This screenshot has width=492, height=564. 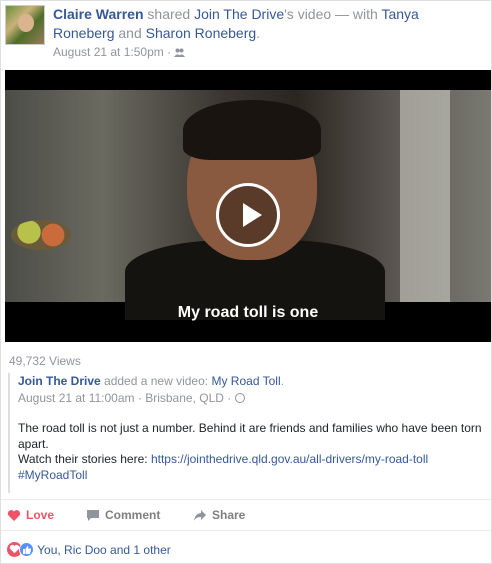 I want to click on play-icon, so click(x=248, y=215).